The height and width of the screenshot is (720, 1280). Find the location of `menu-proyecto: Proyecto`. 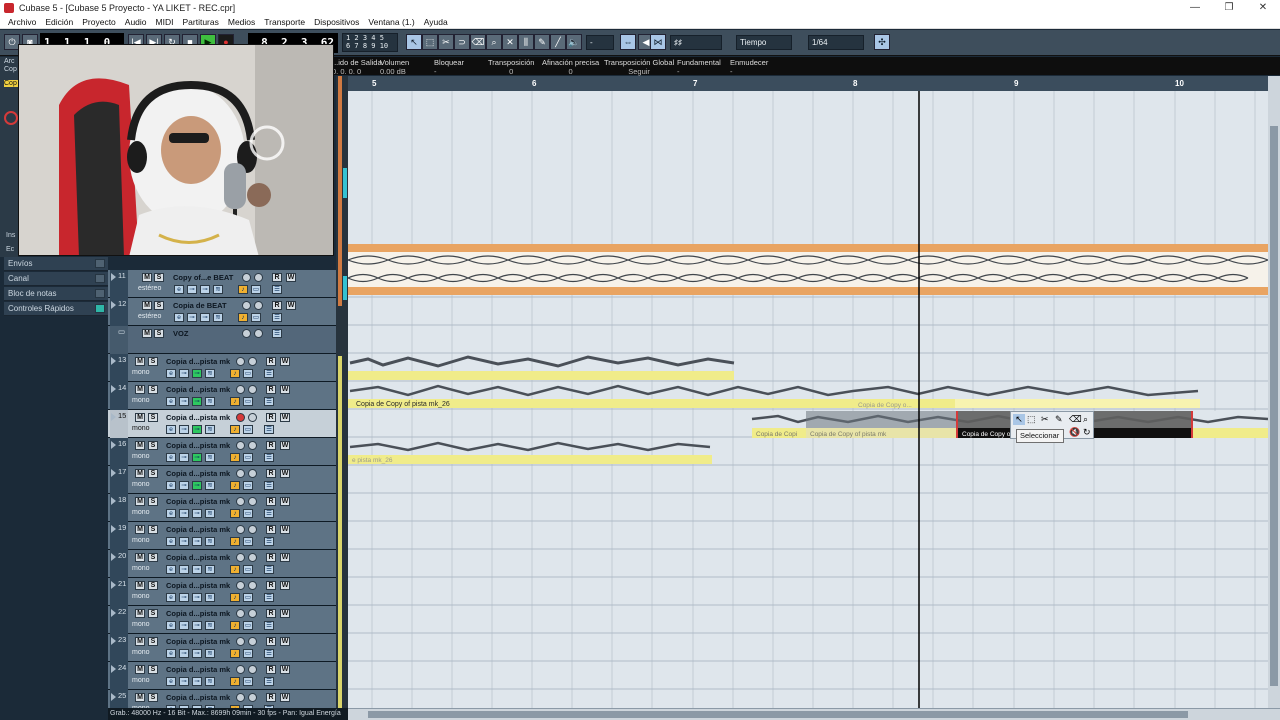

menu-proyecto: Proyecto is located at coordinates (99, 22).